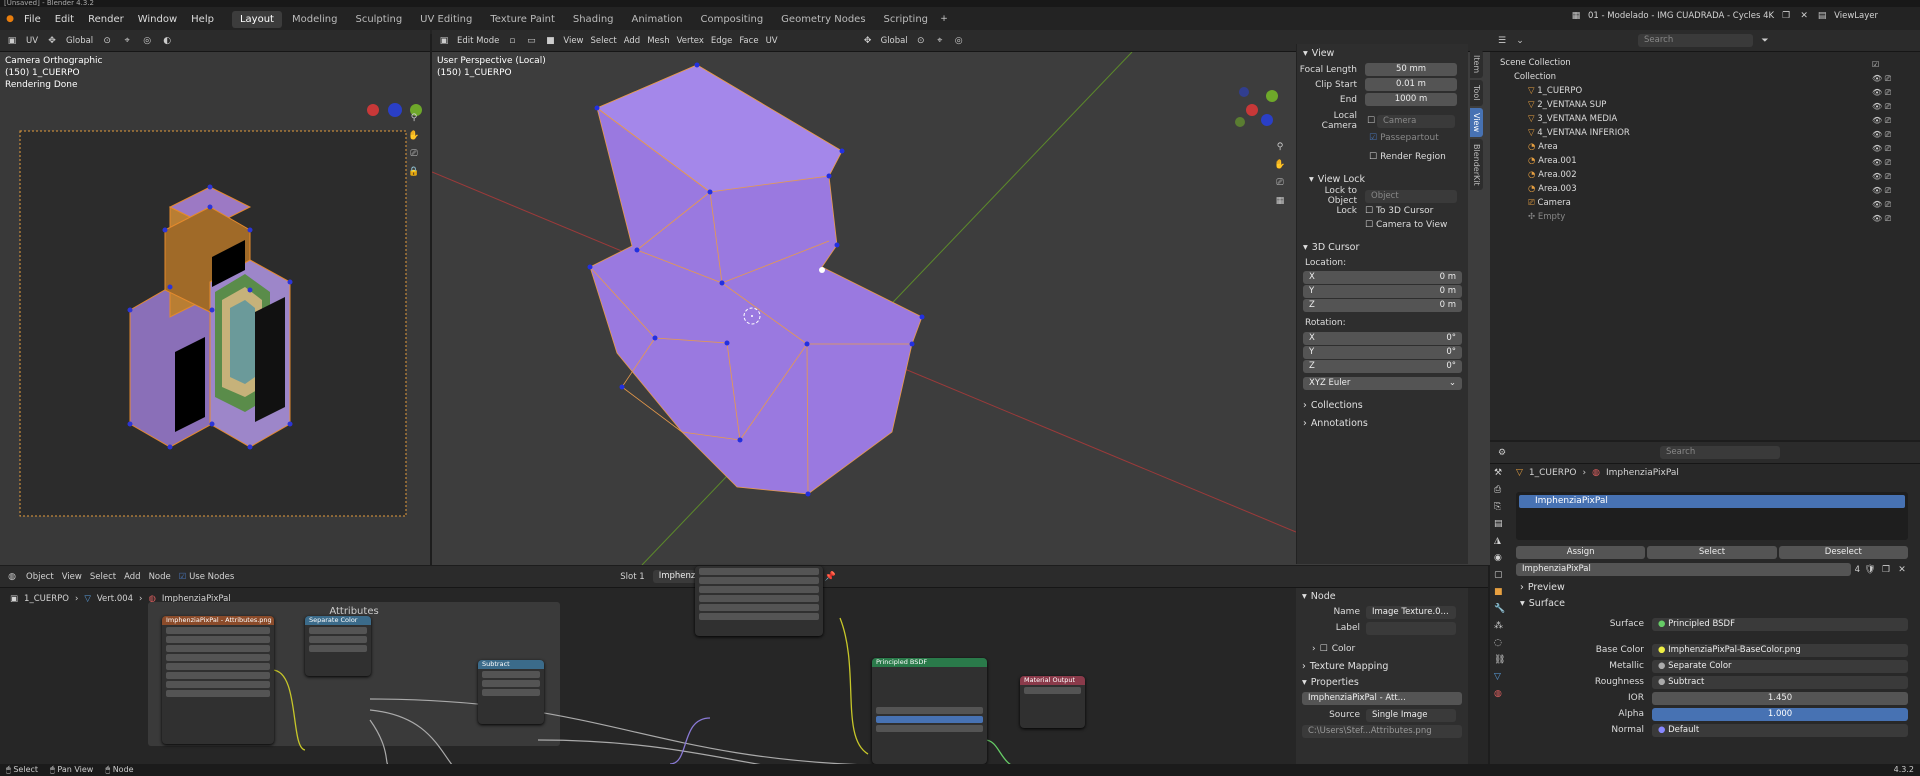 The image size is (1920, 776). Describe the element at coordinates (1886, 570) in the screenshot. I see `duplicate-icon: ❐` at that location.